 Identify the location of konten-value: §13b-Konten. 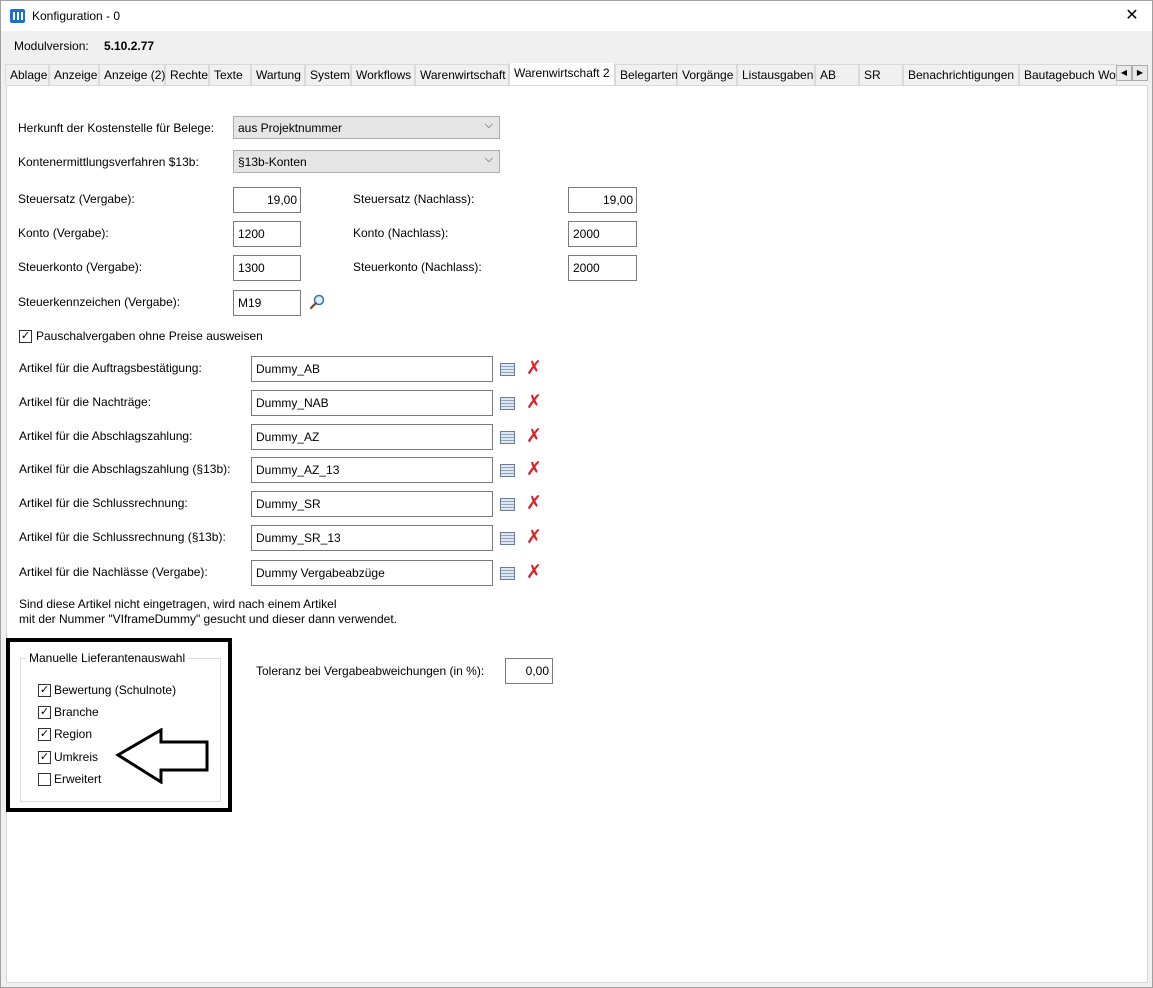
(272, 162).